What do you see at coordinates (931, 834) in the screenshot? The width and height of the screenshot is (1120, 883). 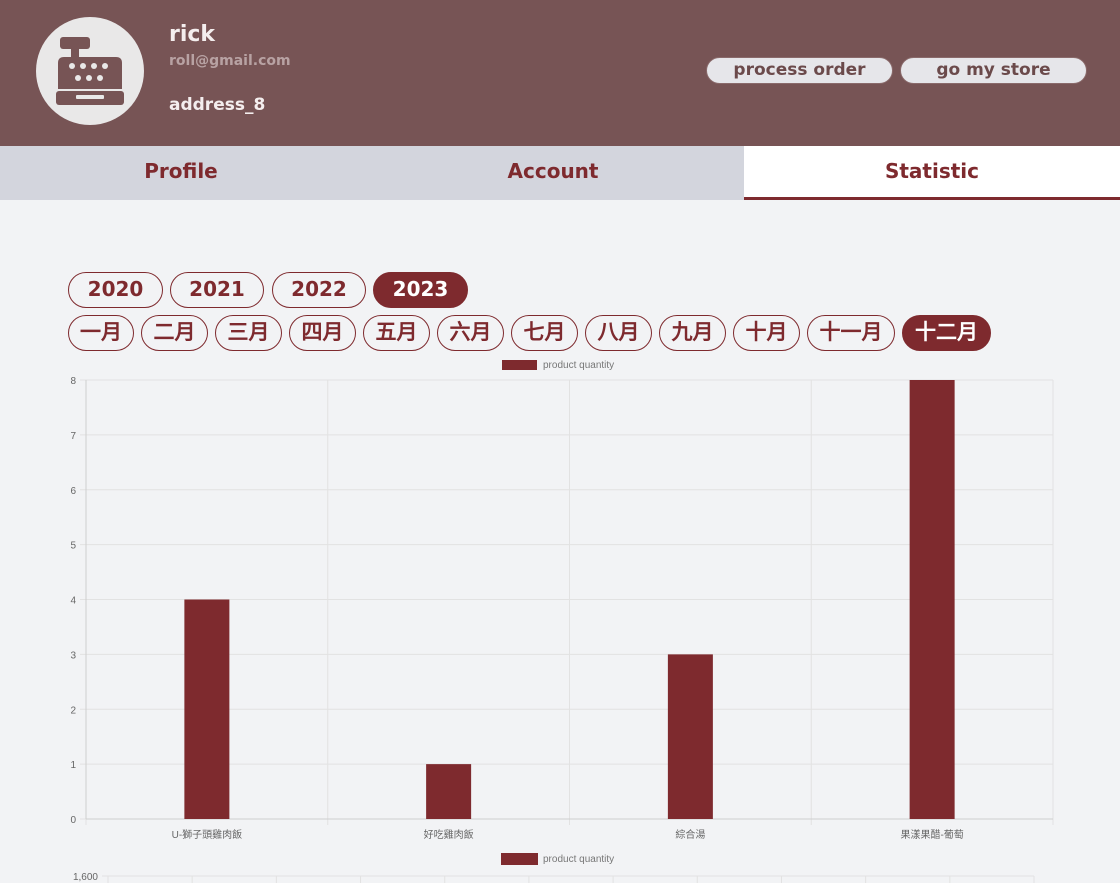 I see `x-tick-label: 果漾果醋-葡萄` at bounding box center [931, 834].